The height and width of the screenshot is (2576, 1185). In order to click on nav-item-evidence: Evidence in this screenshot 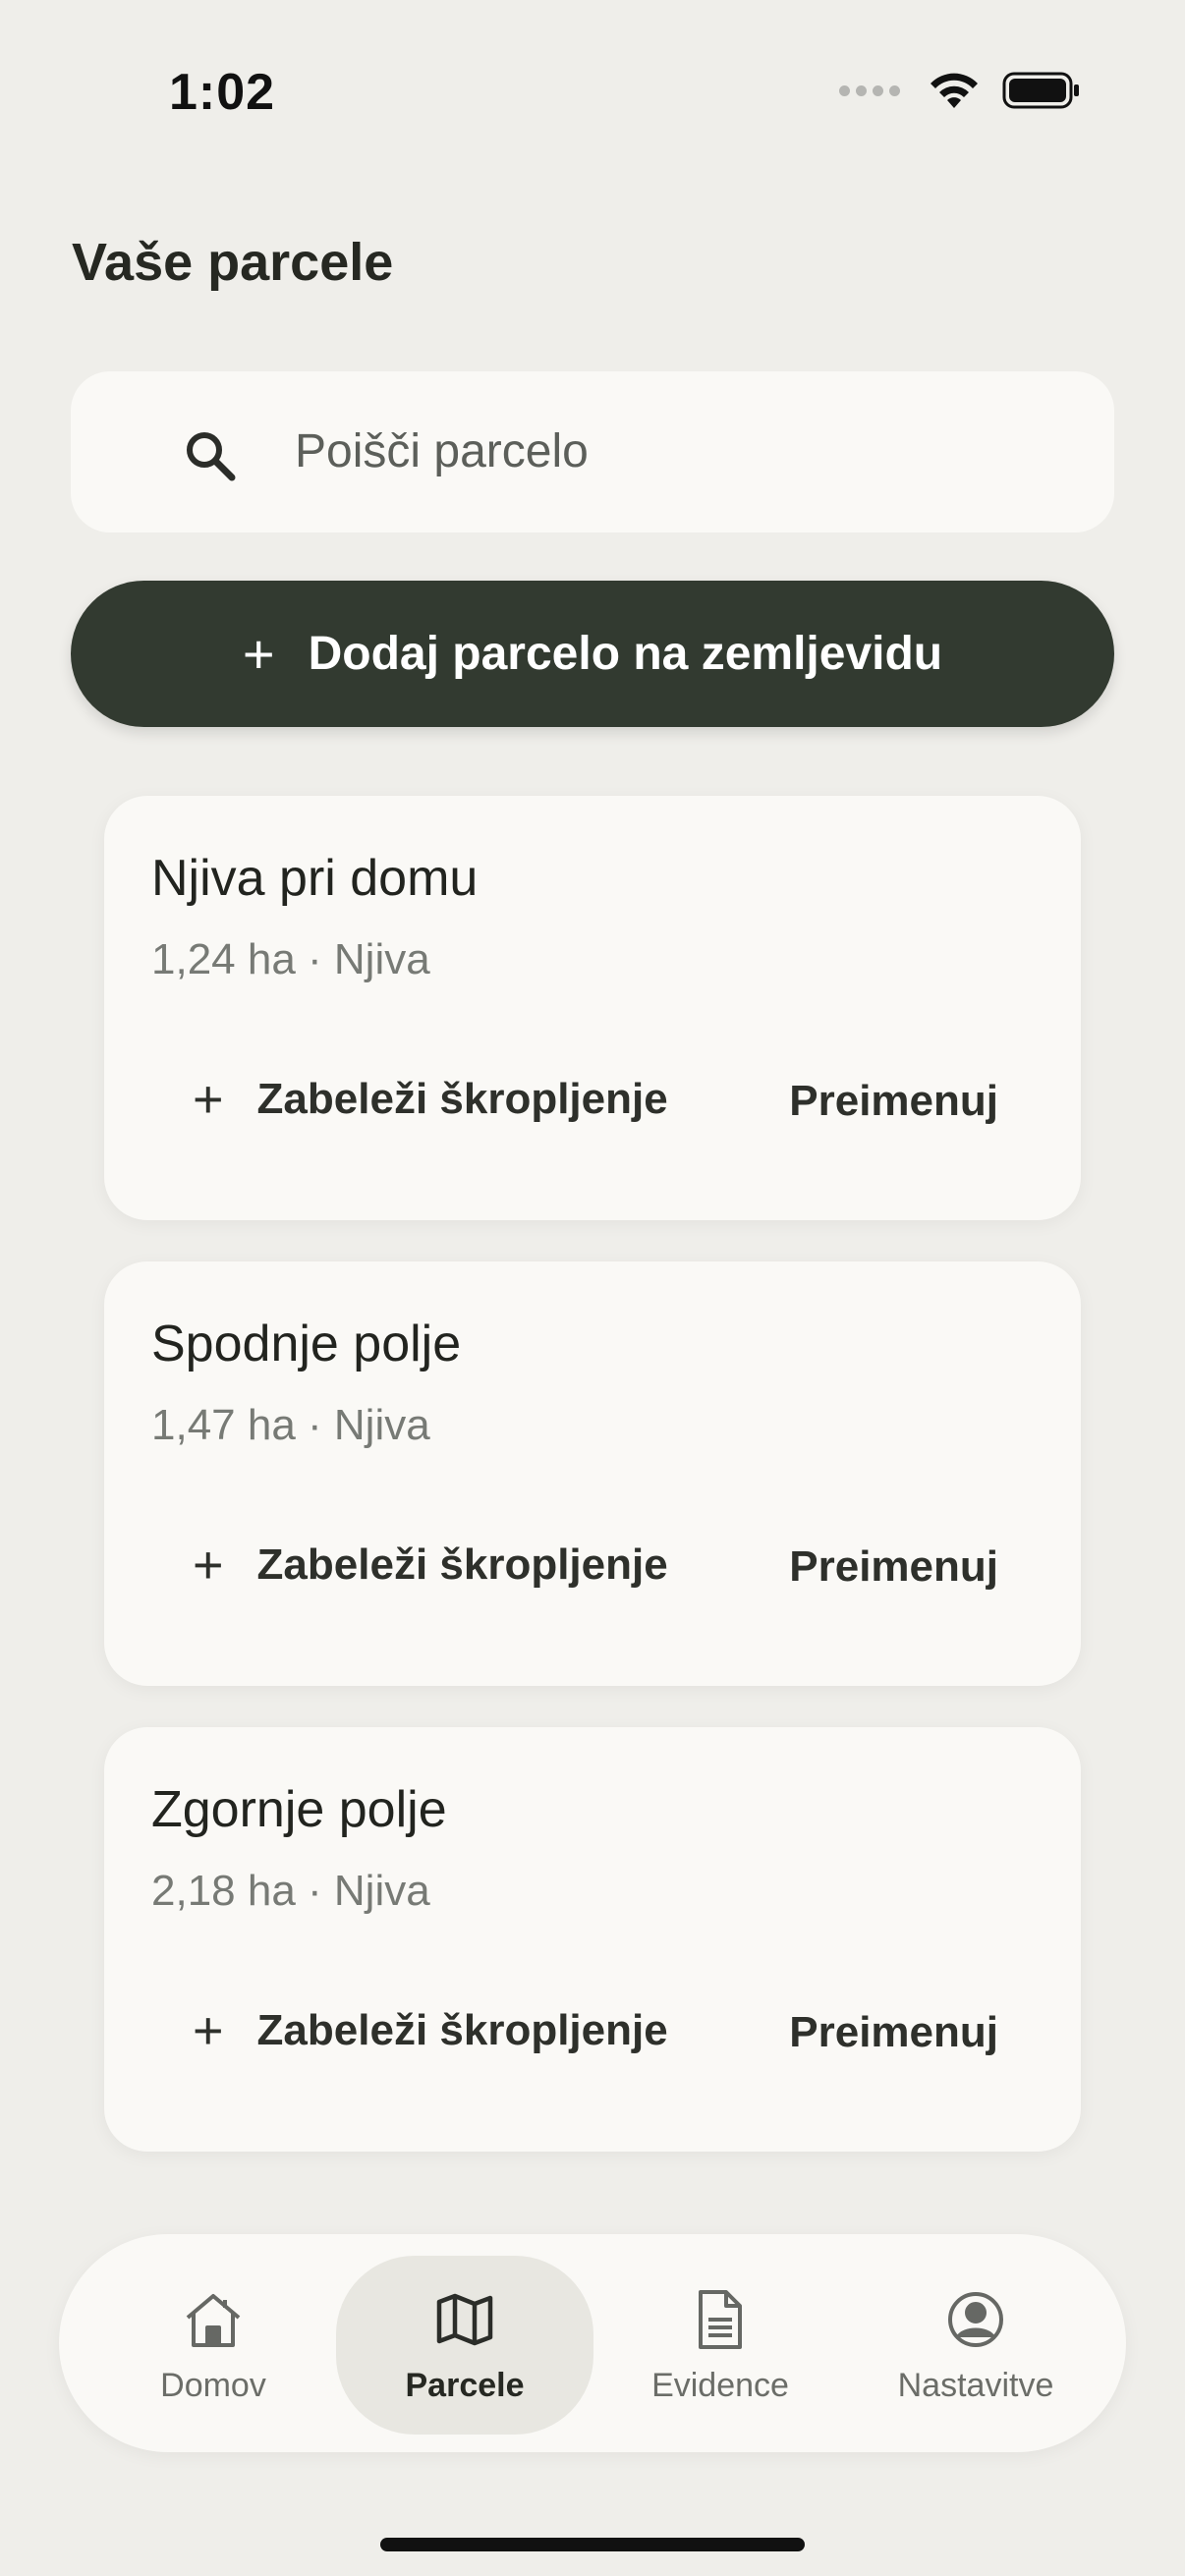, I will do `click(720, 2345)`.